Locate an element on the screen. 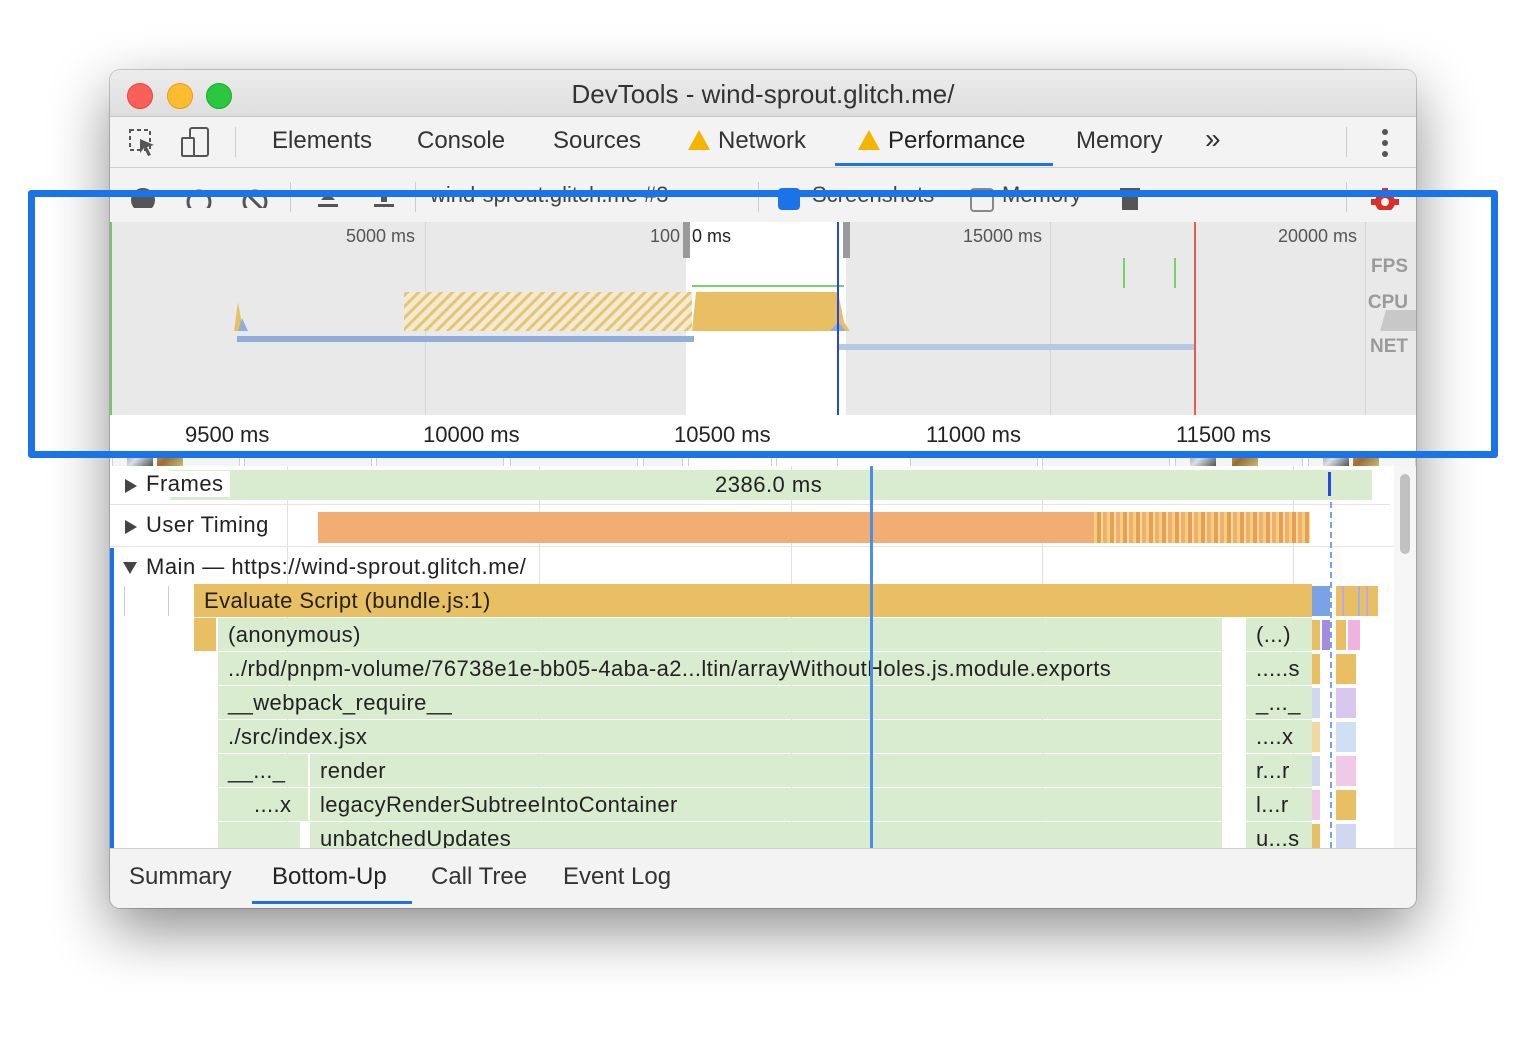 Image resolution: width=1534 pixels, height=1059 pixels. tab-summary: Summary is located at coordinates (180, 877).